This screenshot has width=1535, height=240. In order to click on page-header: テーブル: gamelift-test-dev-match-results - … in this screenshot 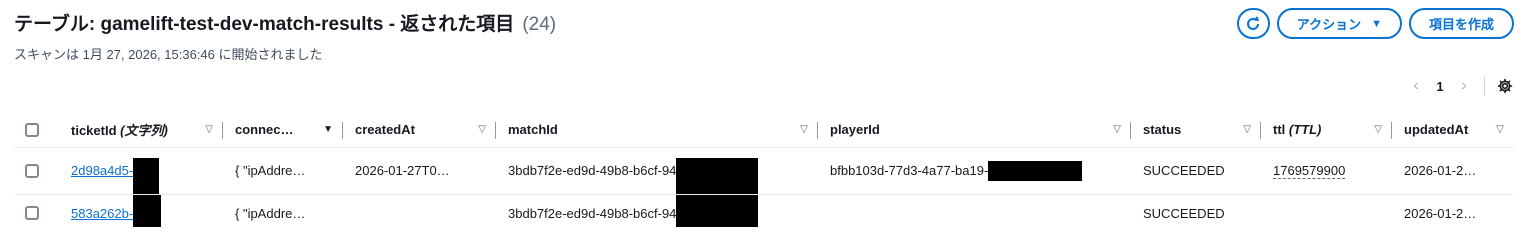, I will do `click(285, 22)`.